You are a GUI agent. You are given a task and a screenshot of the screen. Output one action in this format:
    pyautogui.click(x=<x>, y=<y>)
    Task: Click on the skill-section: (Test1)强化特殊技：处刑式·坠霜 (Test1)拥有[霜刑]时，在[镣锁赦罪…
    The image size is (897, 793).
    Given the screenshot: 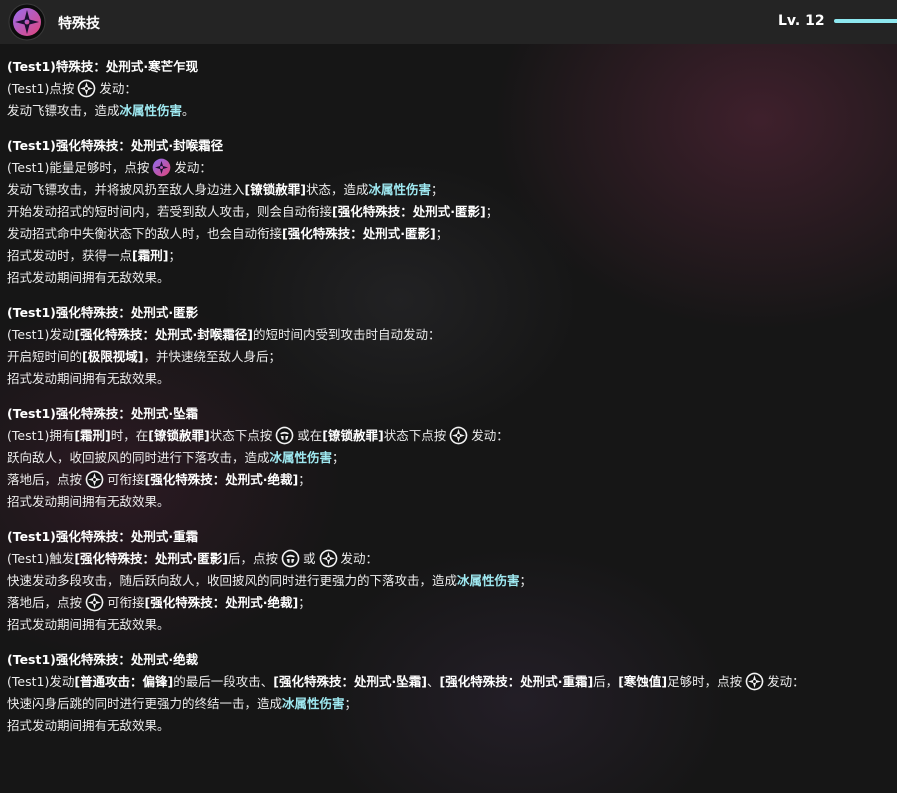 What is the action you would take?
    pyautogui.click(x=449, y=458)
    